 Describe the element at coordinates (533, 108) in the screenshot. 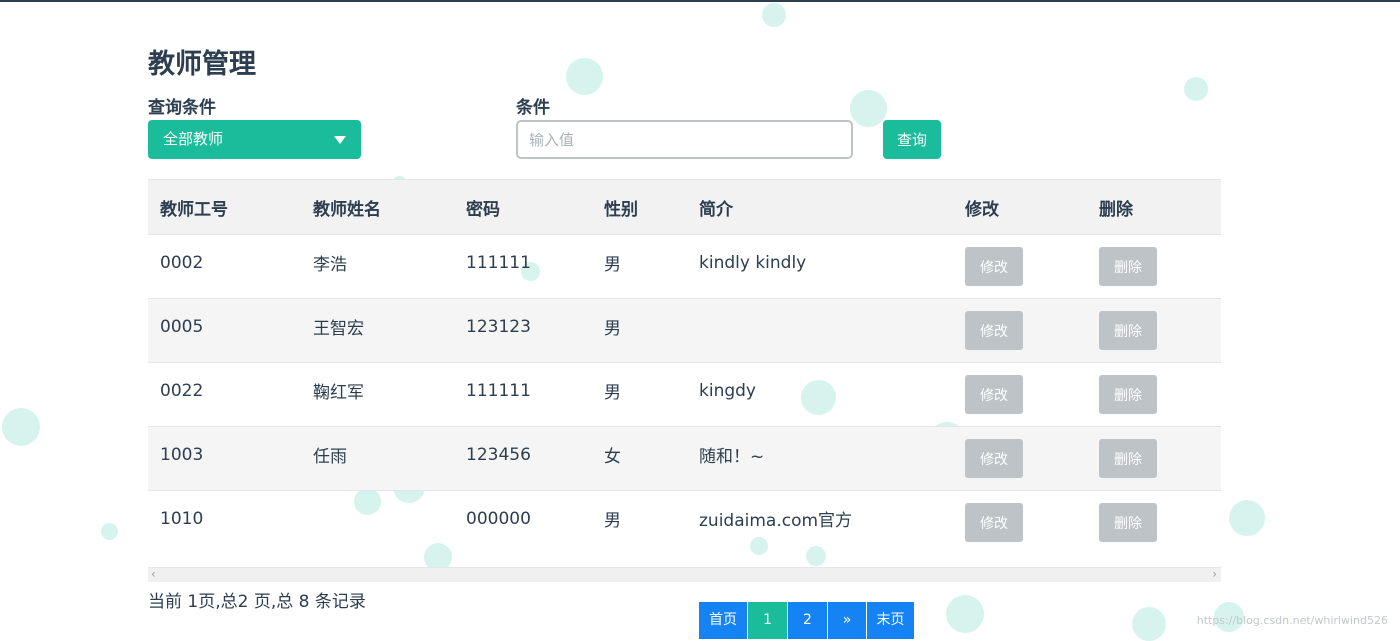

I see `condition-label: 条件` at that location.